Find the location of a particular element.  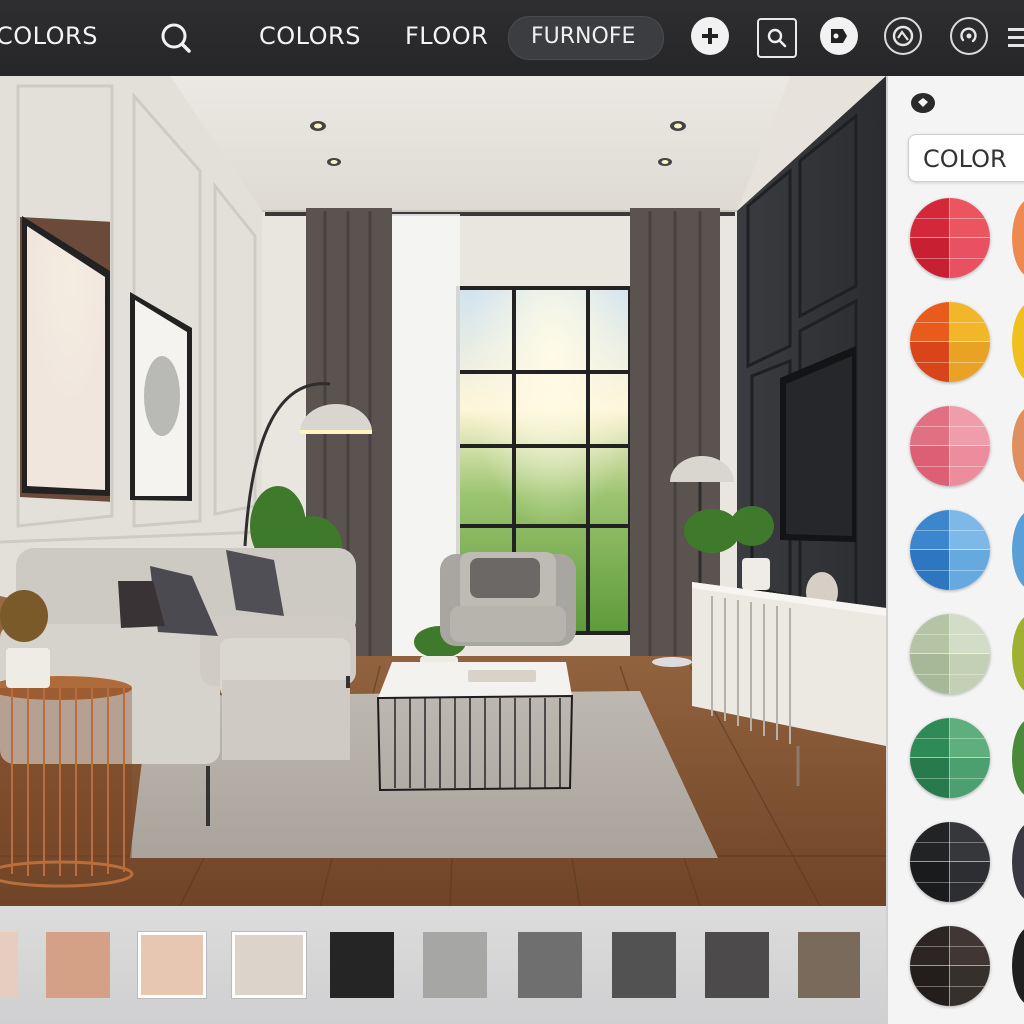

rotate-button is located at coordinates (969, 36).